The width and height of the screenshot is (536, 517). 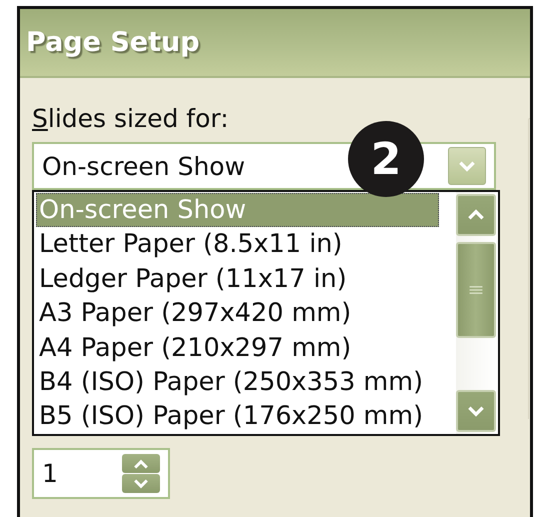 I want to click on list-option: A4 Paper (210x297 mm), so click(x=244, y=347).